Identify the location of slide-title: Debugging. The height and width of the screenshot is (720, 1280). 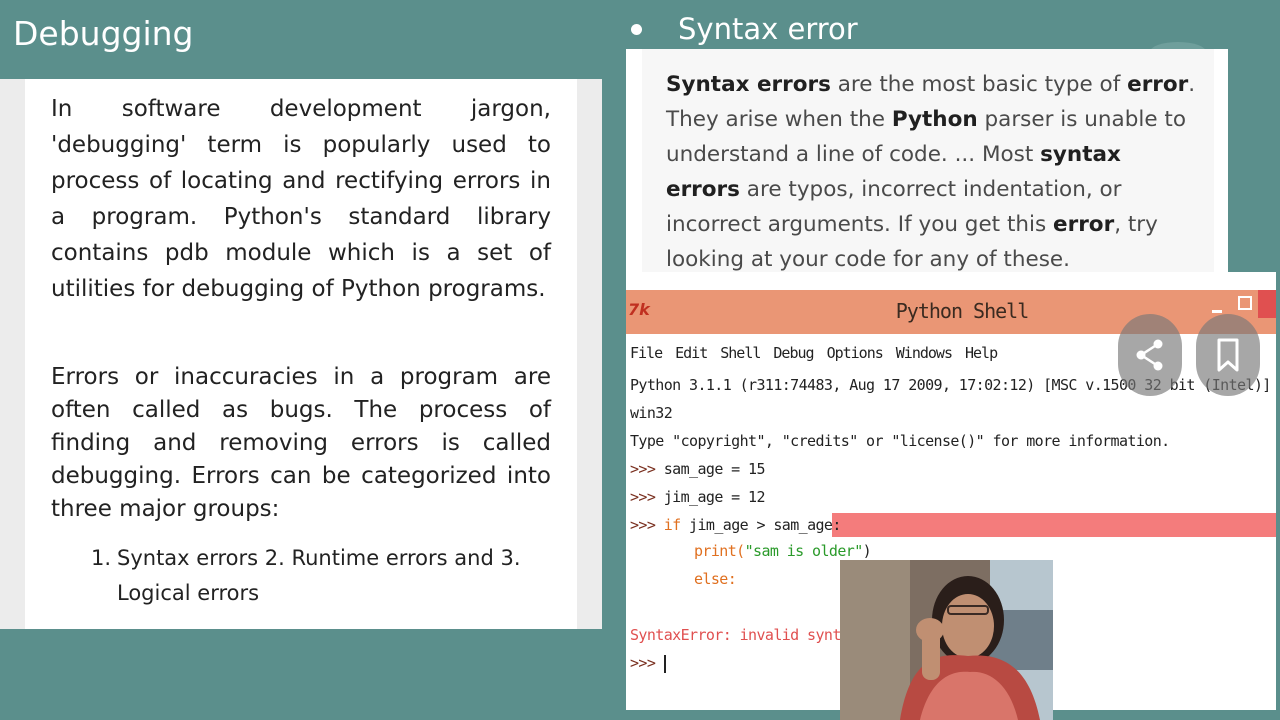
(103, 33).